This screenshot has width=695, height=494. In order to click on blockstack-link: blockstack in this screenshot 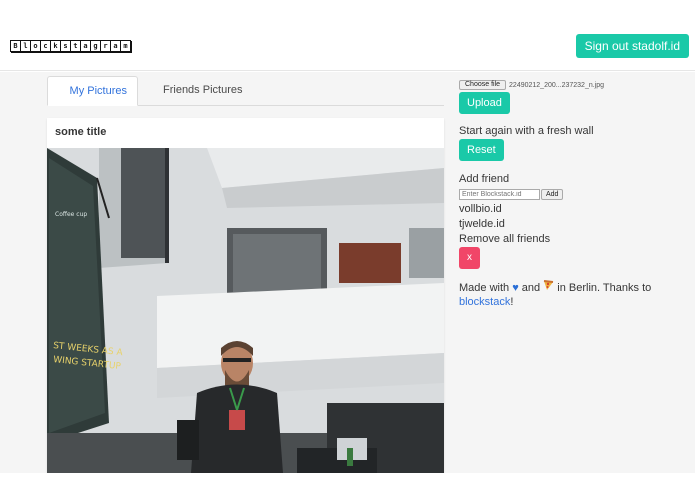, I will do `click(484, 302)`.